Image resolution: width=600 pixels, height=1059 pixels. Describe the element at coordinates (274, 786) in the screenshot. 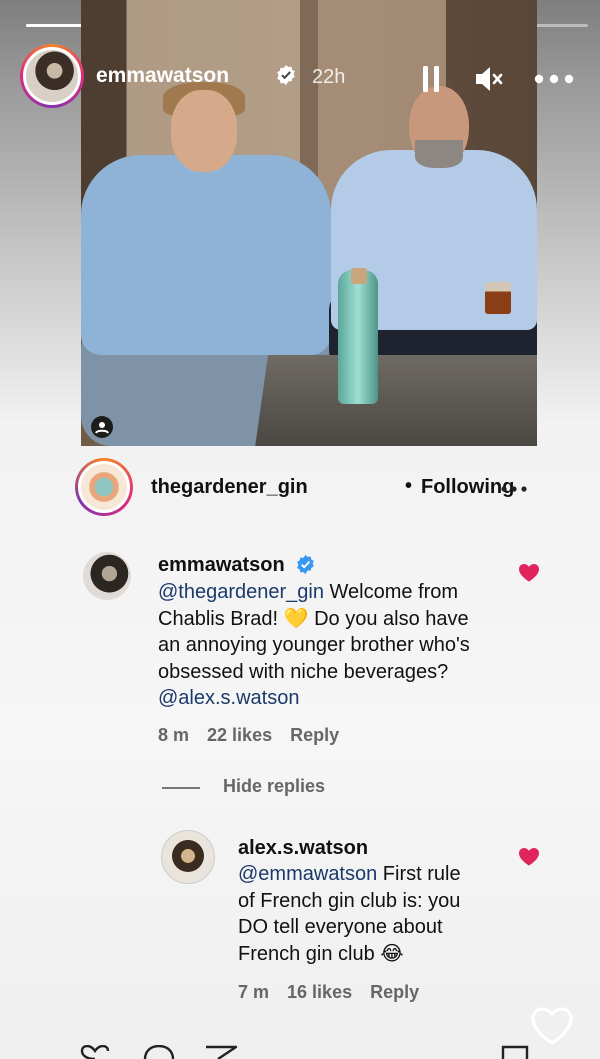

I see `hide-replies-label: Hide replies` at that location.